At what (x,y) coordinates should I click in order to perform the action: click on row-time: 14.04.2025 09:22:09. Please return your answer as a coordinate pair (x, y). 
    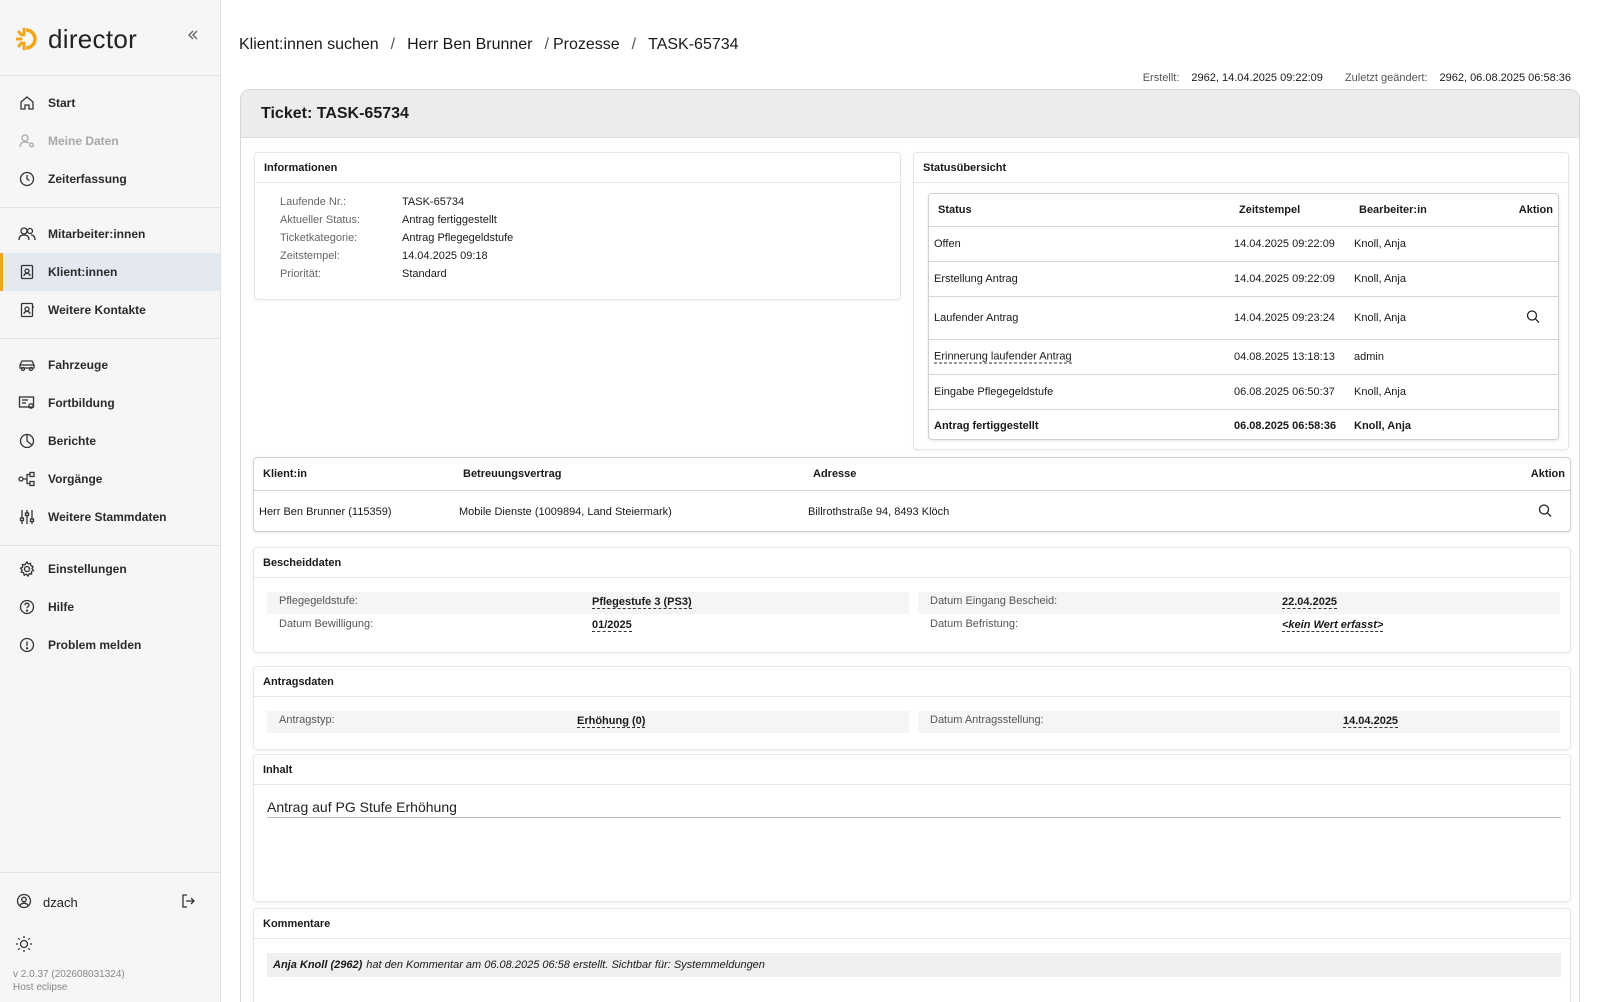
    Looking at the image, I should click on (1284, 244).